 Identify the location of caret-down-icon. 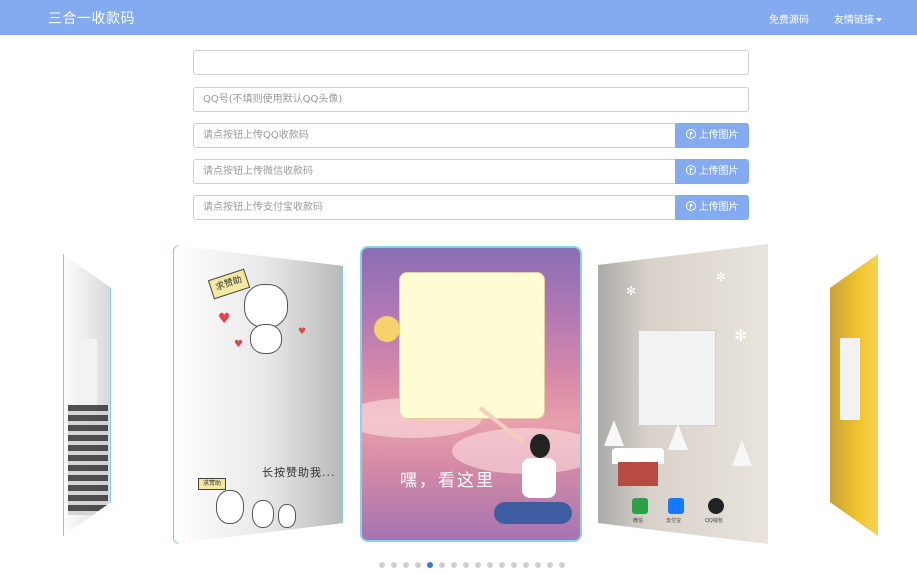
(879, 20).